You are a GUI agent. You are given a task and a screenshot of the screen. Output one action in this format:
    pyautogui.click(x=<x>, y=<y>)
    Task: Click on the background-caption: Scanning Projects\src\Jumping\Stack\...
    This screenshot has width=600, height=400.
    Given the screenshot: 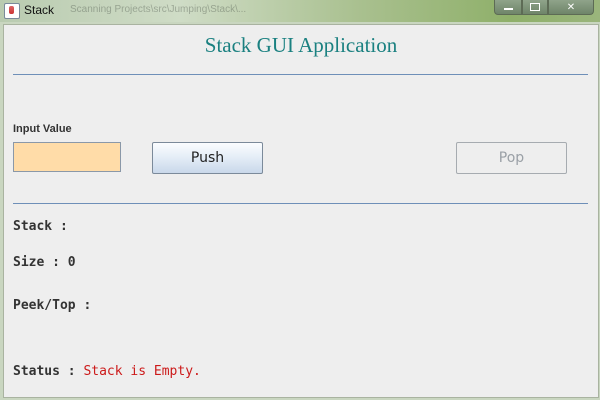 What is the action you would take?
    pyautogui.click(x=158, y=9)
    